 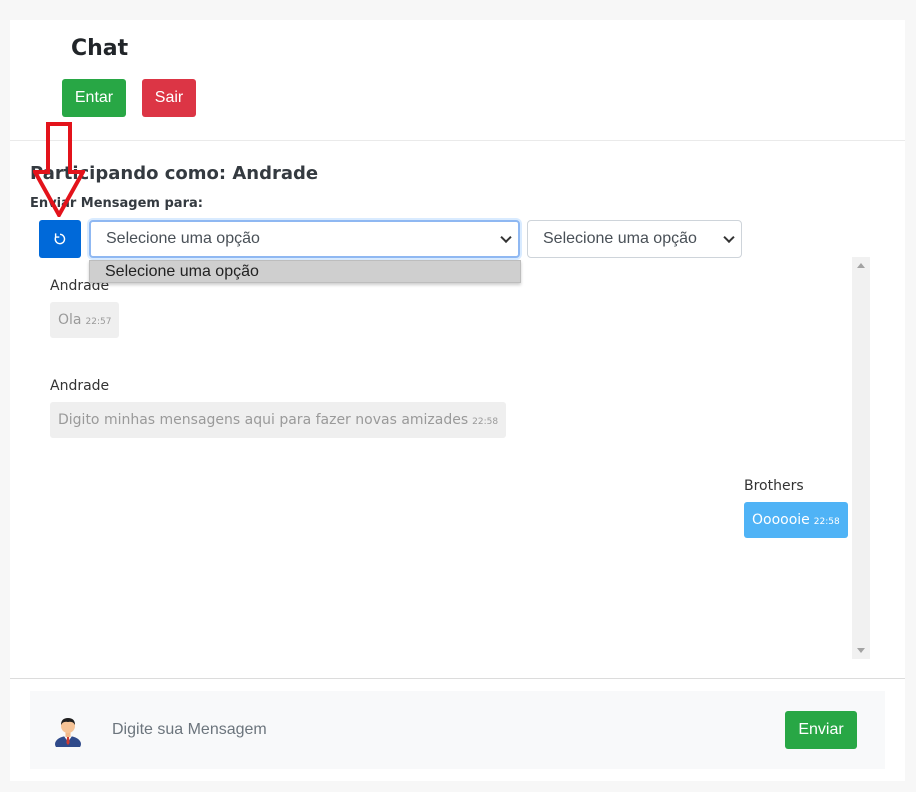 I want to click on recipient-select-value: Selecione uma opção, so click(x=183, y=238).